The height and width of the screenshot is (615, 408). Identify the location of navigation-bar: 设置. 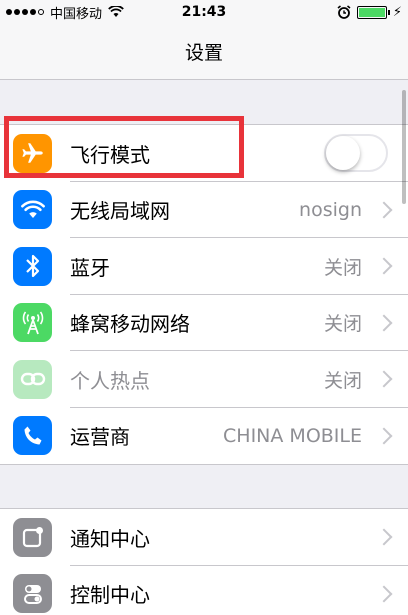
(204, 52).